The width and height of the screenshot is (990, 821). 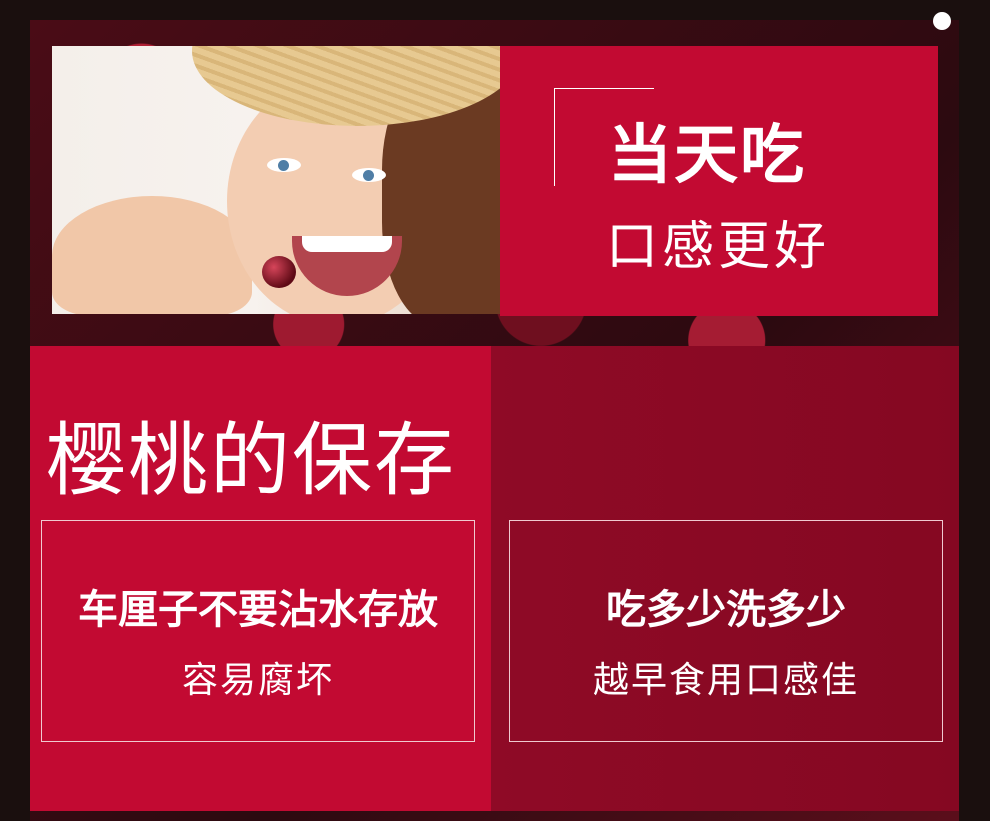 What do you see at coordinates (251, 460) in the screenshot?
I see `section-title: 樱桃的保存` at bounding box center [251, 460].